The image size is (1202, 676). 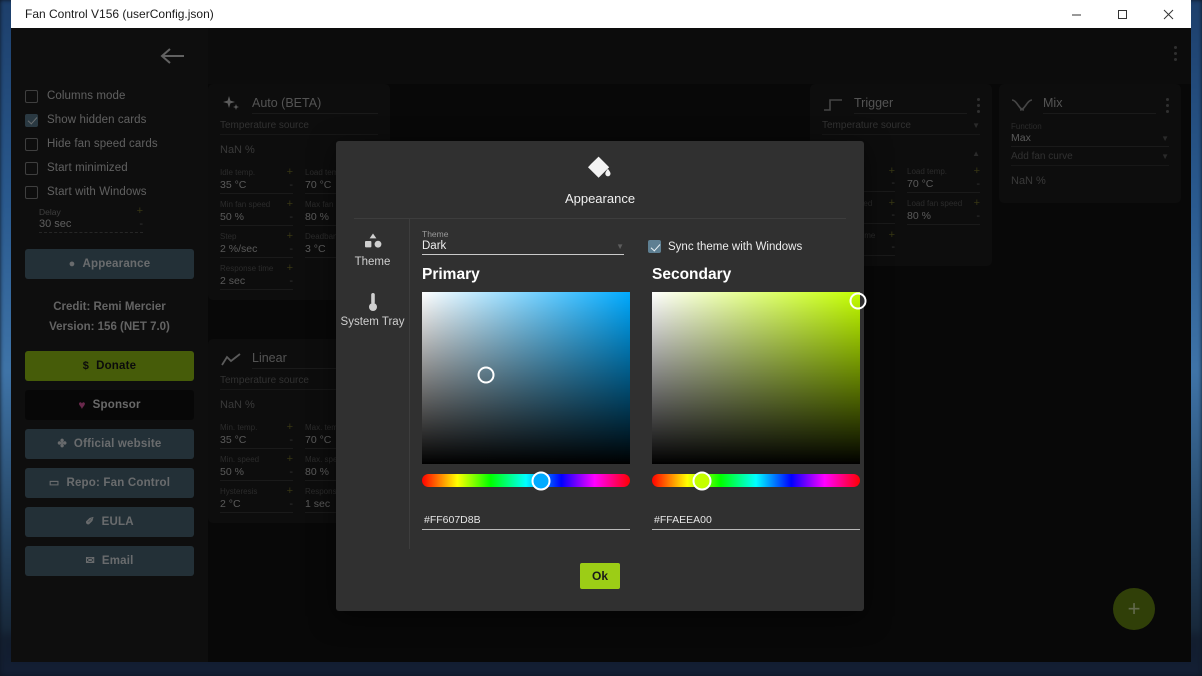 What do you see at coordinates (735, 246) in the screenshot?
I see `checkbox-label: Sync theme with Windows` at bounding box center [735, 246].